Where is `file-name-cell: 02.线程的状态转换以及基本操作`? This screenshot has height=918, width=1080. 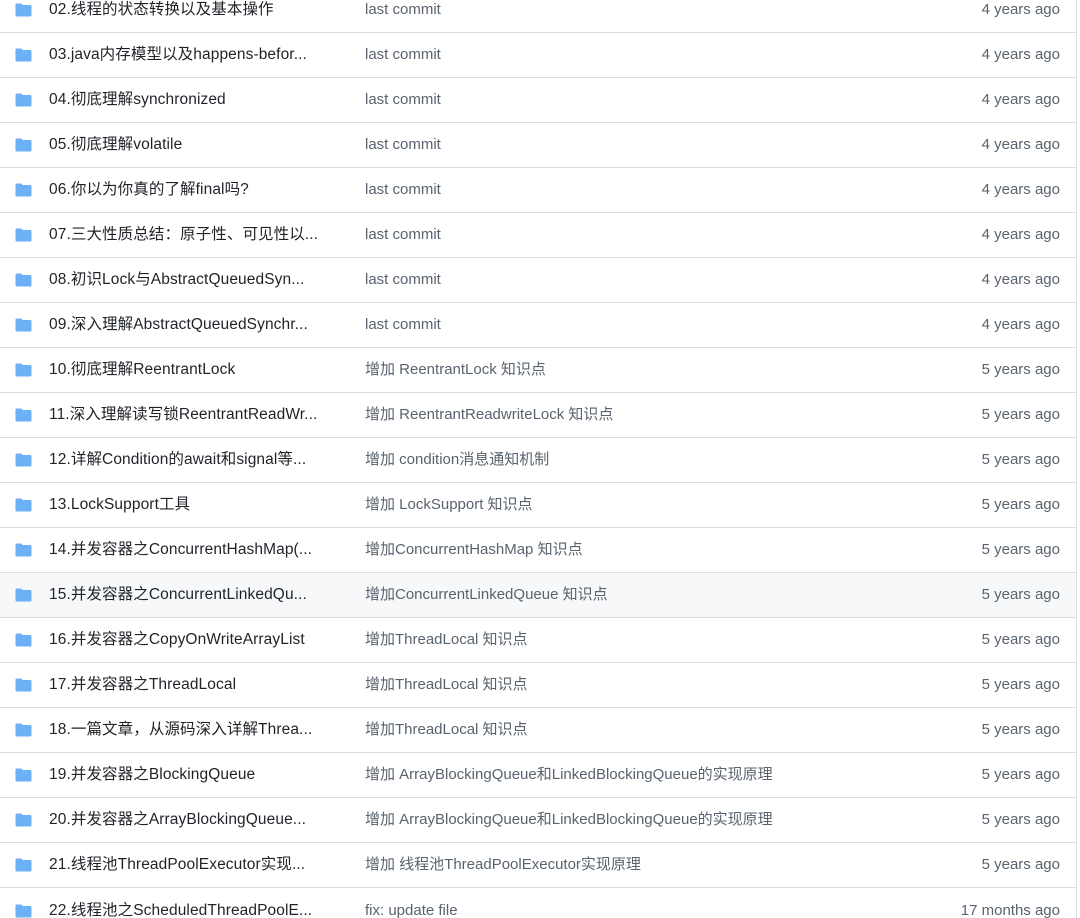 file-name-cell: 02.线程的状态转换以及基本操作 is located at coordinates (182, 10).